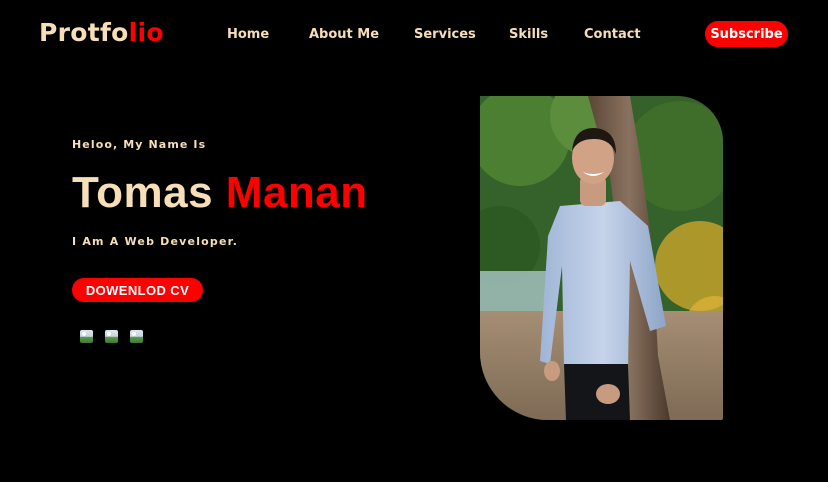 Image resolution: width=828 pixels, height=482 pixels. I want to click on logo: Protfolio, so click(101, 32).